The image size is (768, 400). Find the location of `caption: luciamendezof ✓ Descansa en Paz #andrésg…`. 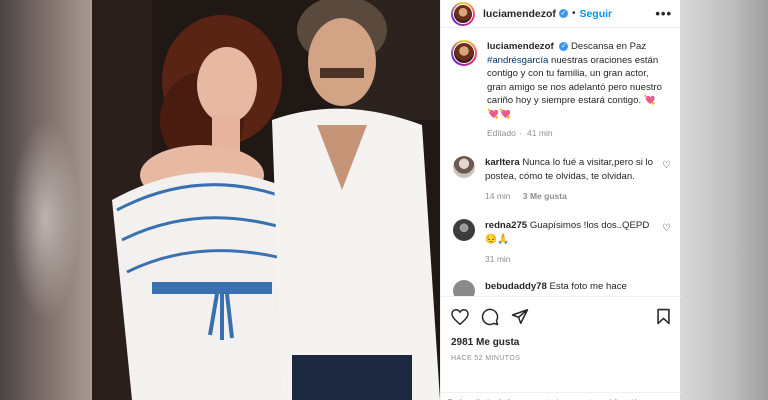

caption: luciamendezof ✓ Descansa en Paz #andrésg… is located at coordinates (561, 89).